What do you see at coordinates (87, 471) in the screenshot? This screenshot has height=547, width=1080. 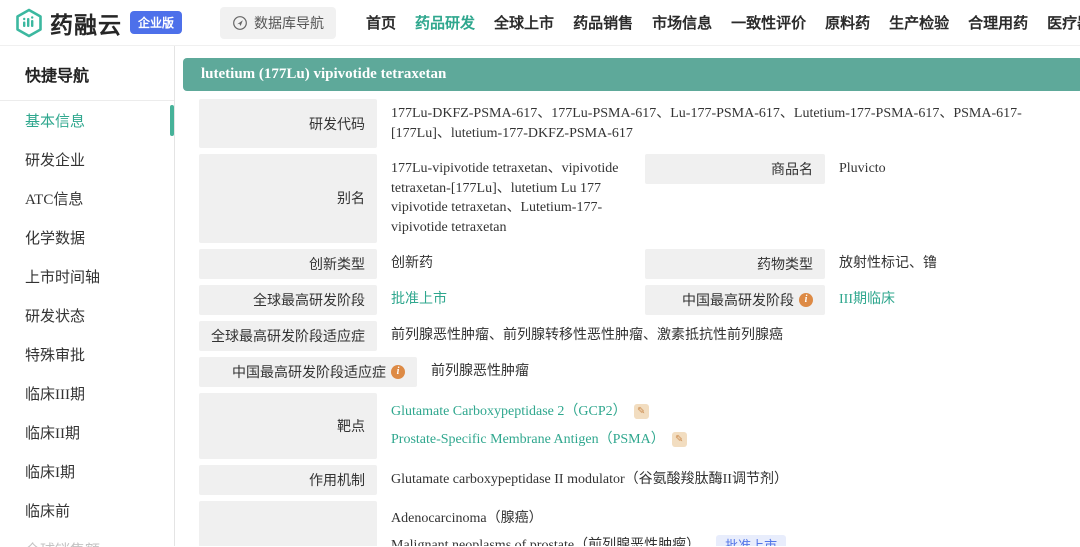 I see `sidebar-item-clinical-phase1: 临床I期` at bounding box center [87, 471].